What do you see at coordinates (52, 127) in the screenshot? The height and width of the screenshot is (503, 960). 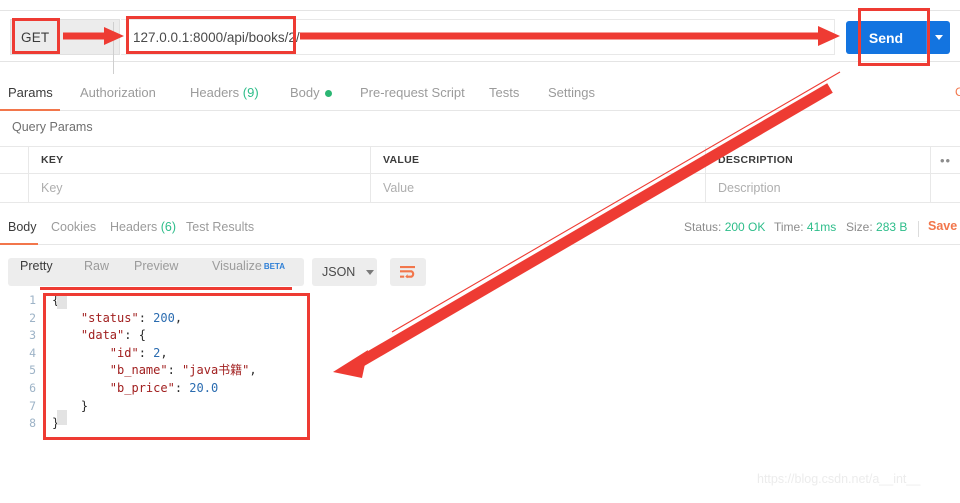 I see `query-params-title: Query Params` at bounding box center [52, 127].